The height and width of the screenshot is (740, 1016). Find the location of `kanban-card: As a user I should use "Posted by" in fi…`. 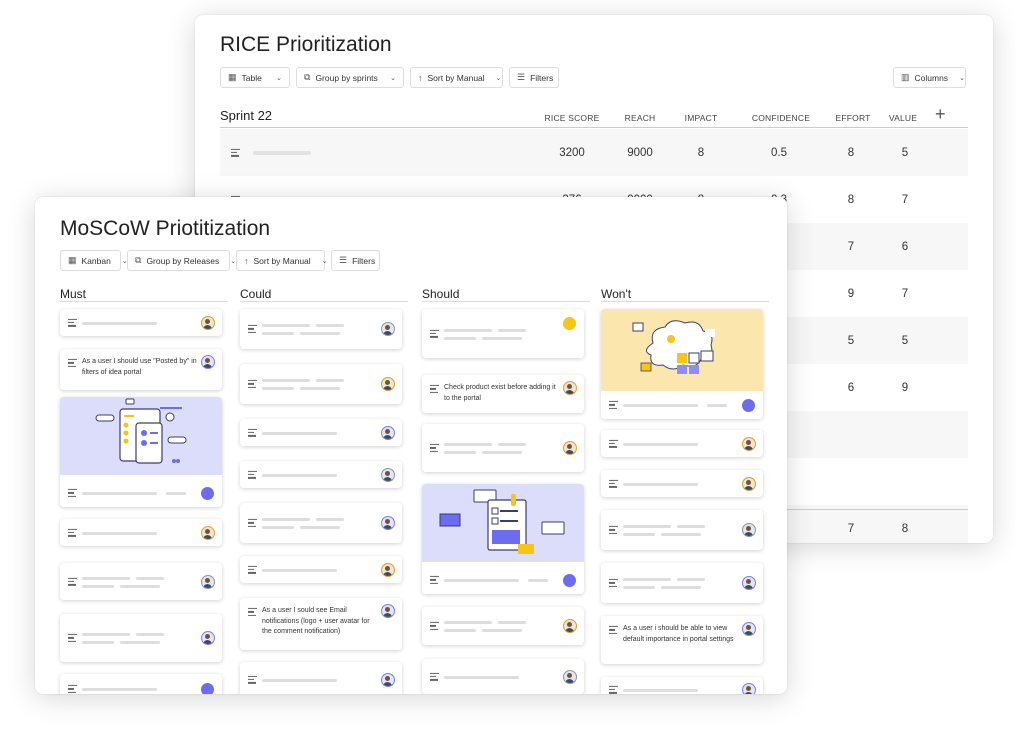

kanban-card: As a user I should use "Posted by" in fi… is located at coordinates (141, 369).